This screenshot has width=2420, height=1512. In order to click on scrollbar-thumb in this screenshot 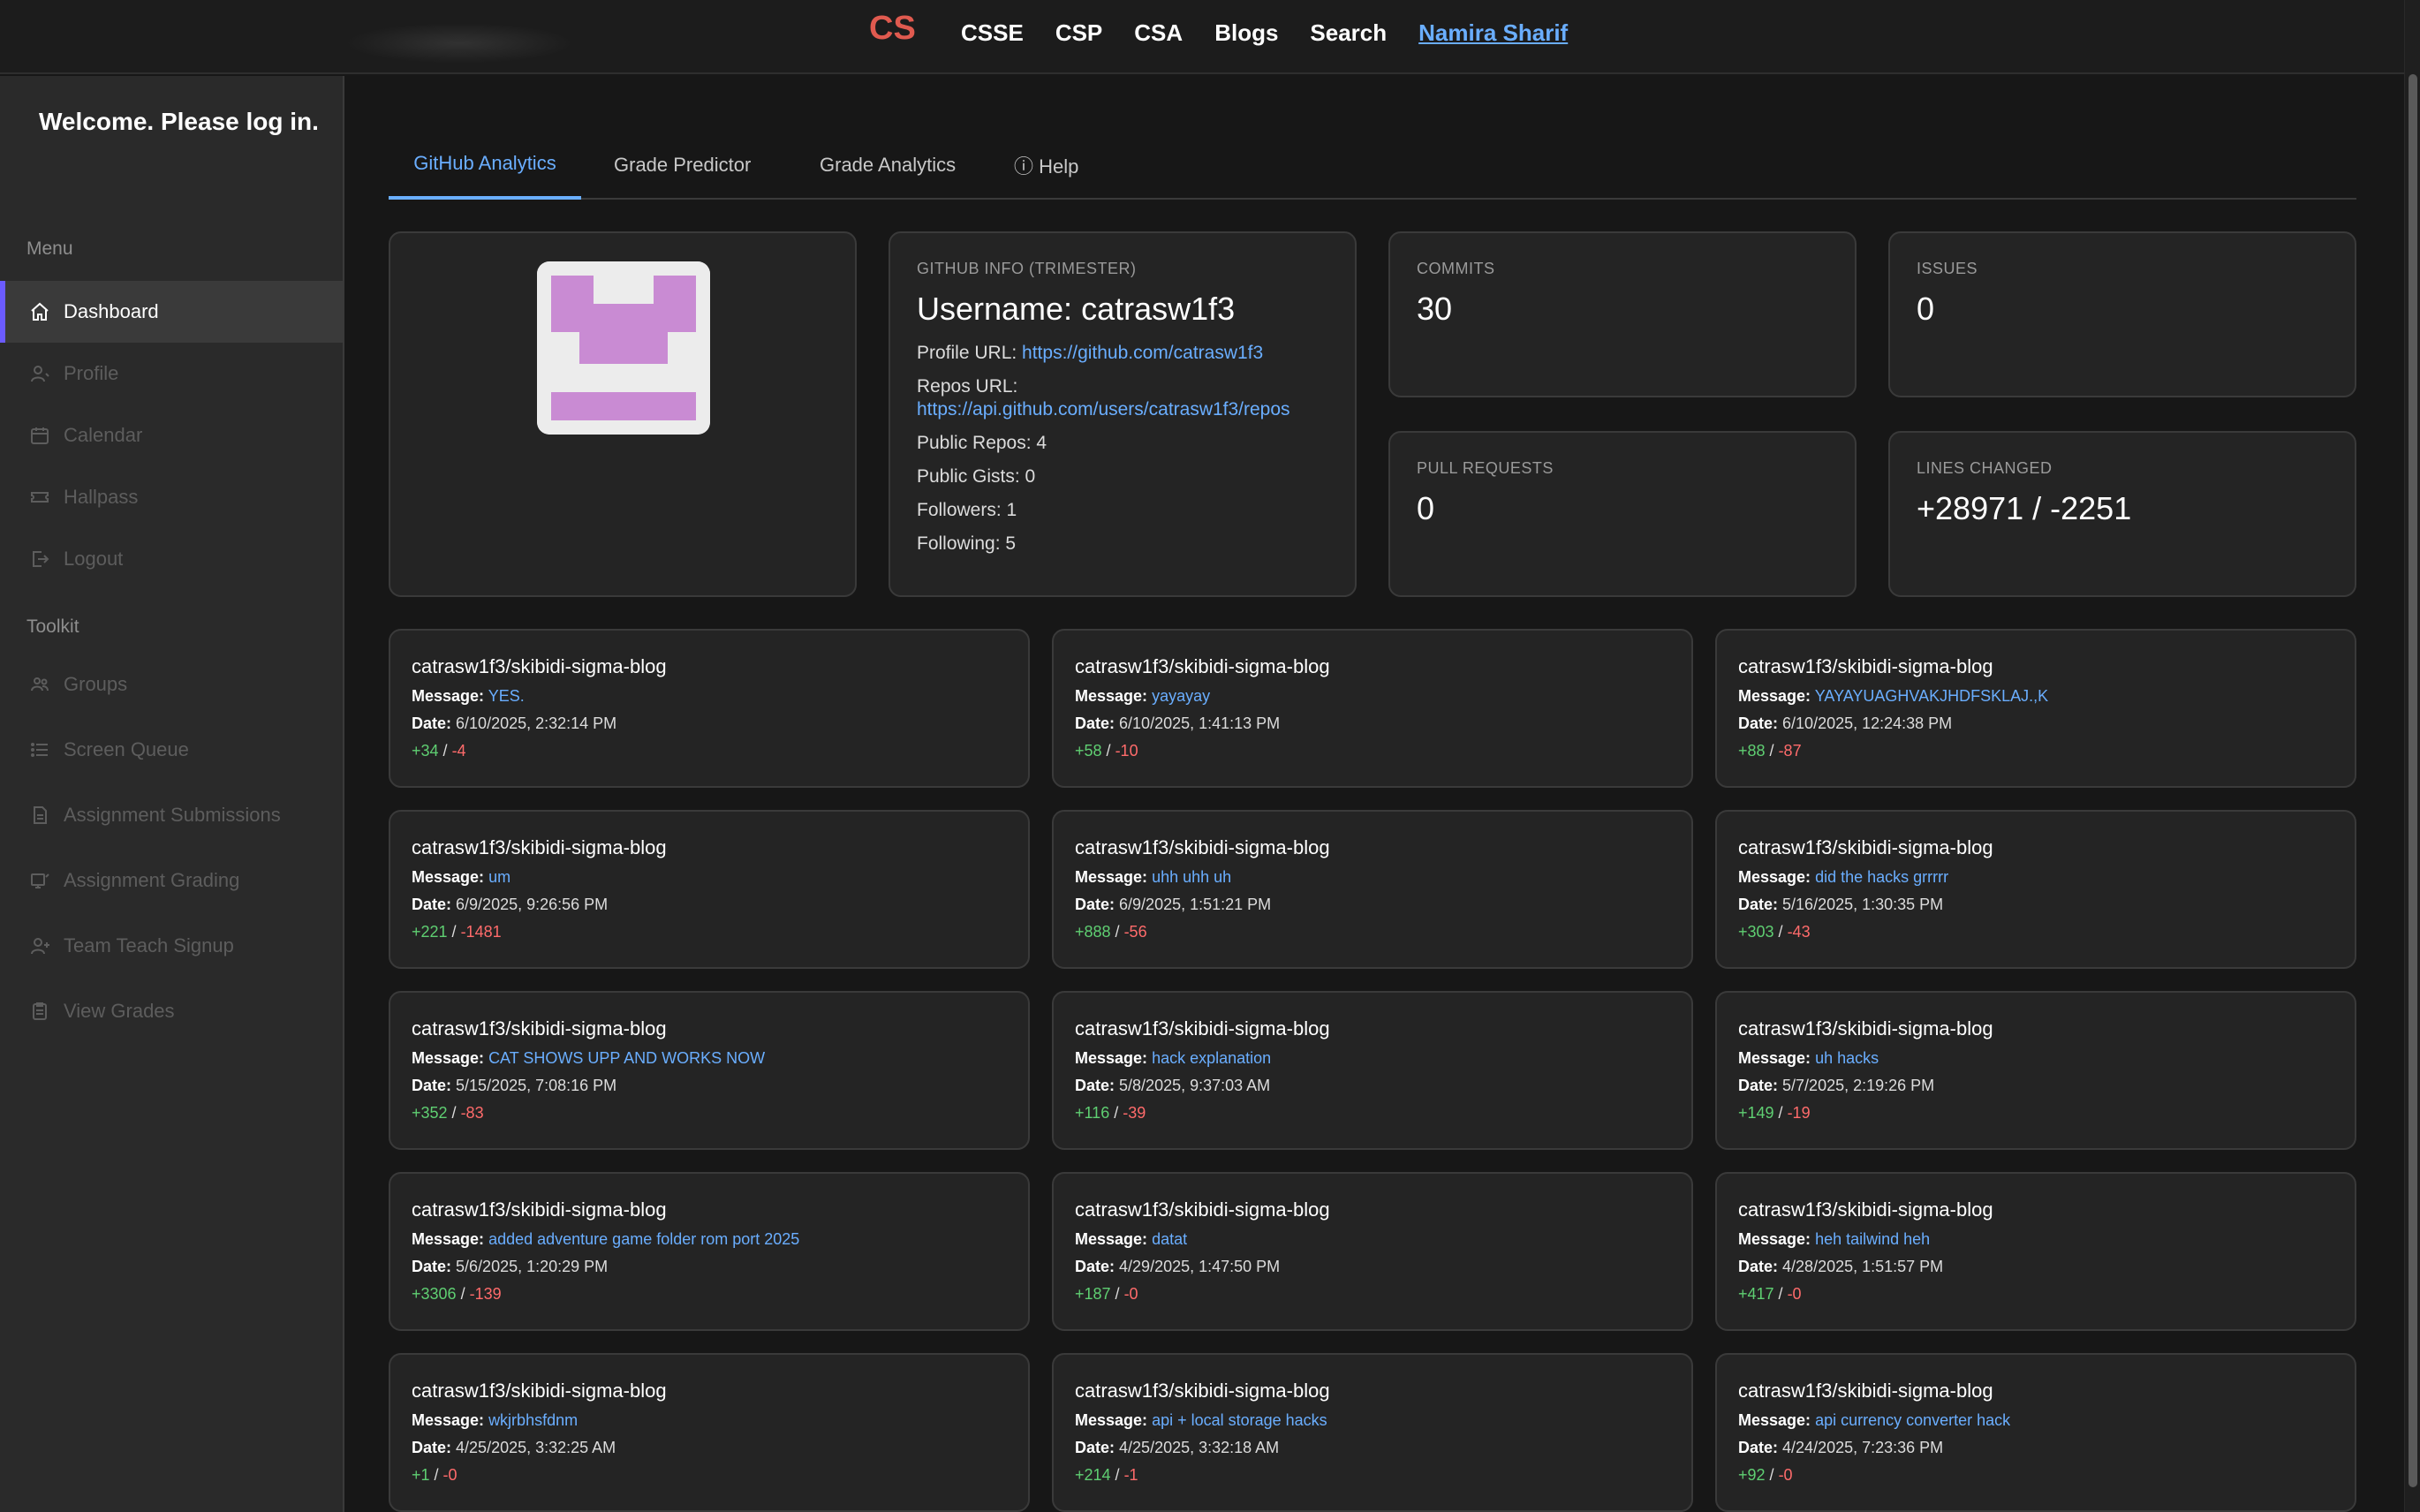, I will do `click(2413, 780)`.